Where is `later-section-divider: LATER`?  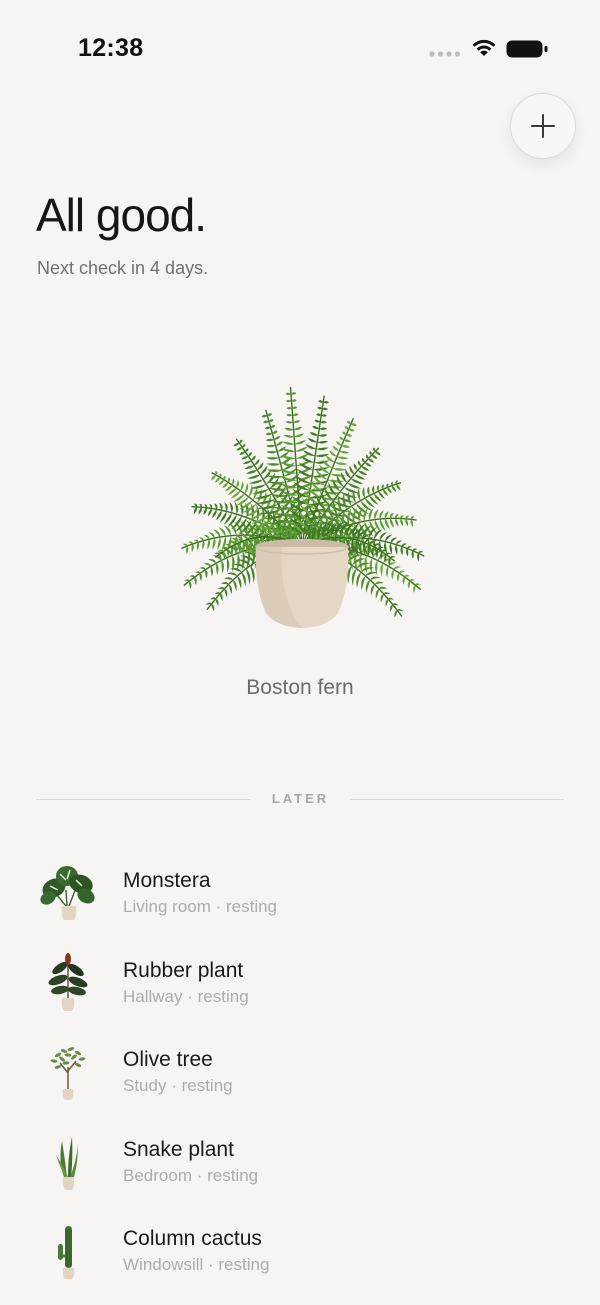 later-section-divider: LATER is located at coordinates (300, 799).